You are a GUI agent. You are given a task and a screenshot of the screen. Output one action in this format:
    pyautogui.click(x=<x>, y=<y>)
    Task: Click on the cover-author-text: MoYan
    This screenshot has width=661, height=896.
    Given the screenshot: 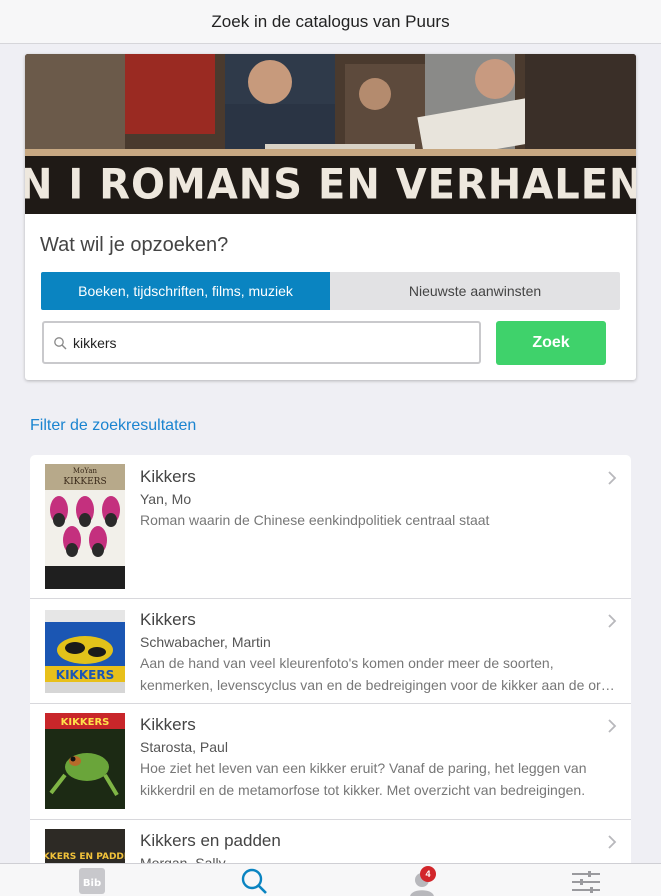 What is the action you would take?
    pyautogui.click(x=85, y=471)
    